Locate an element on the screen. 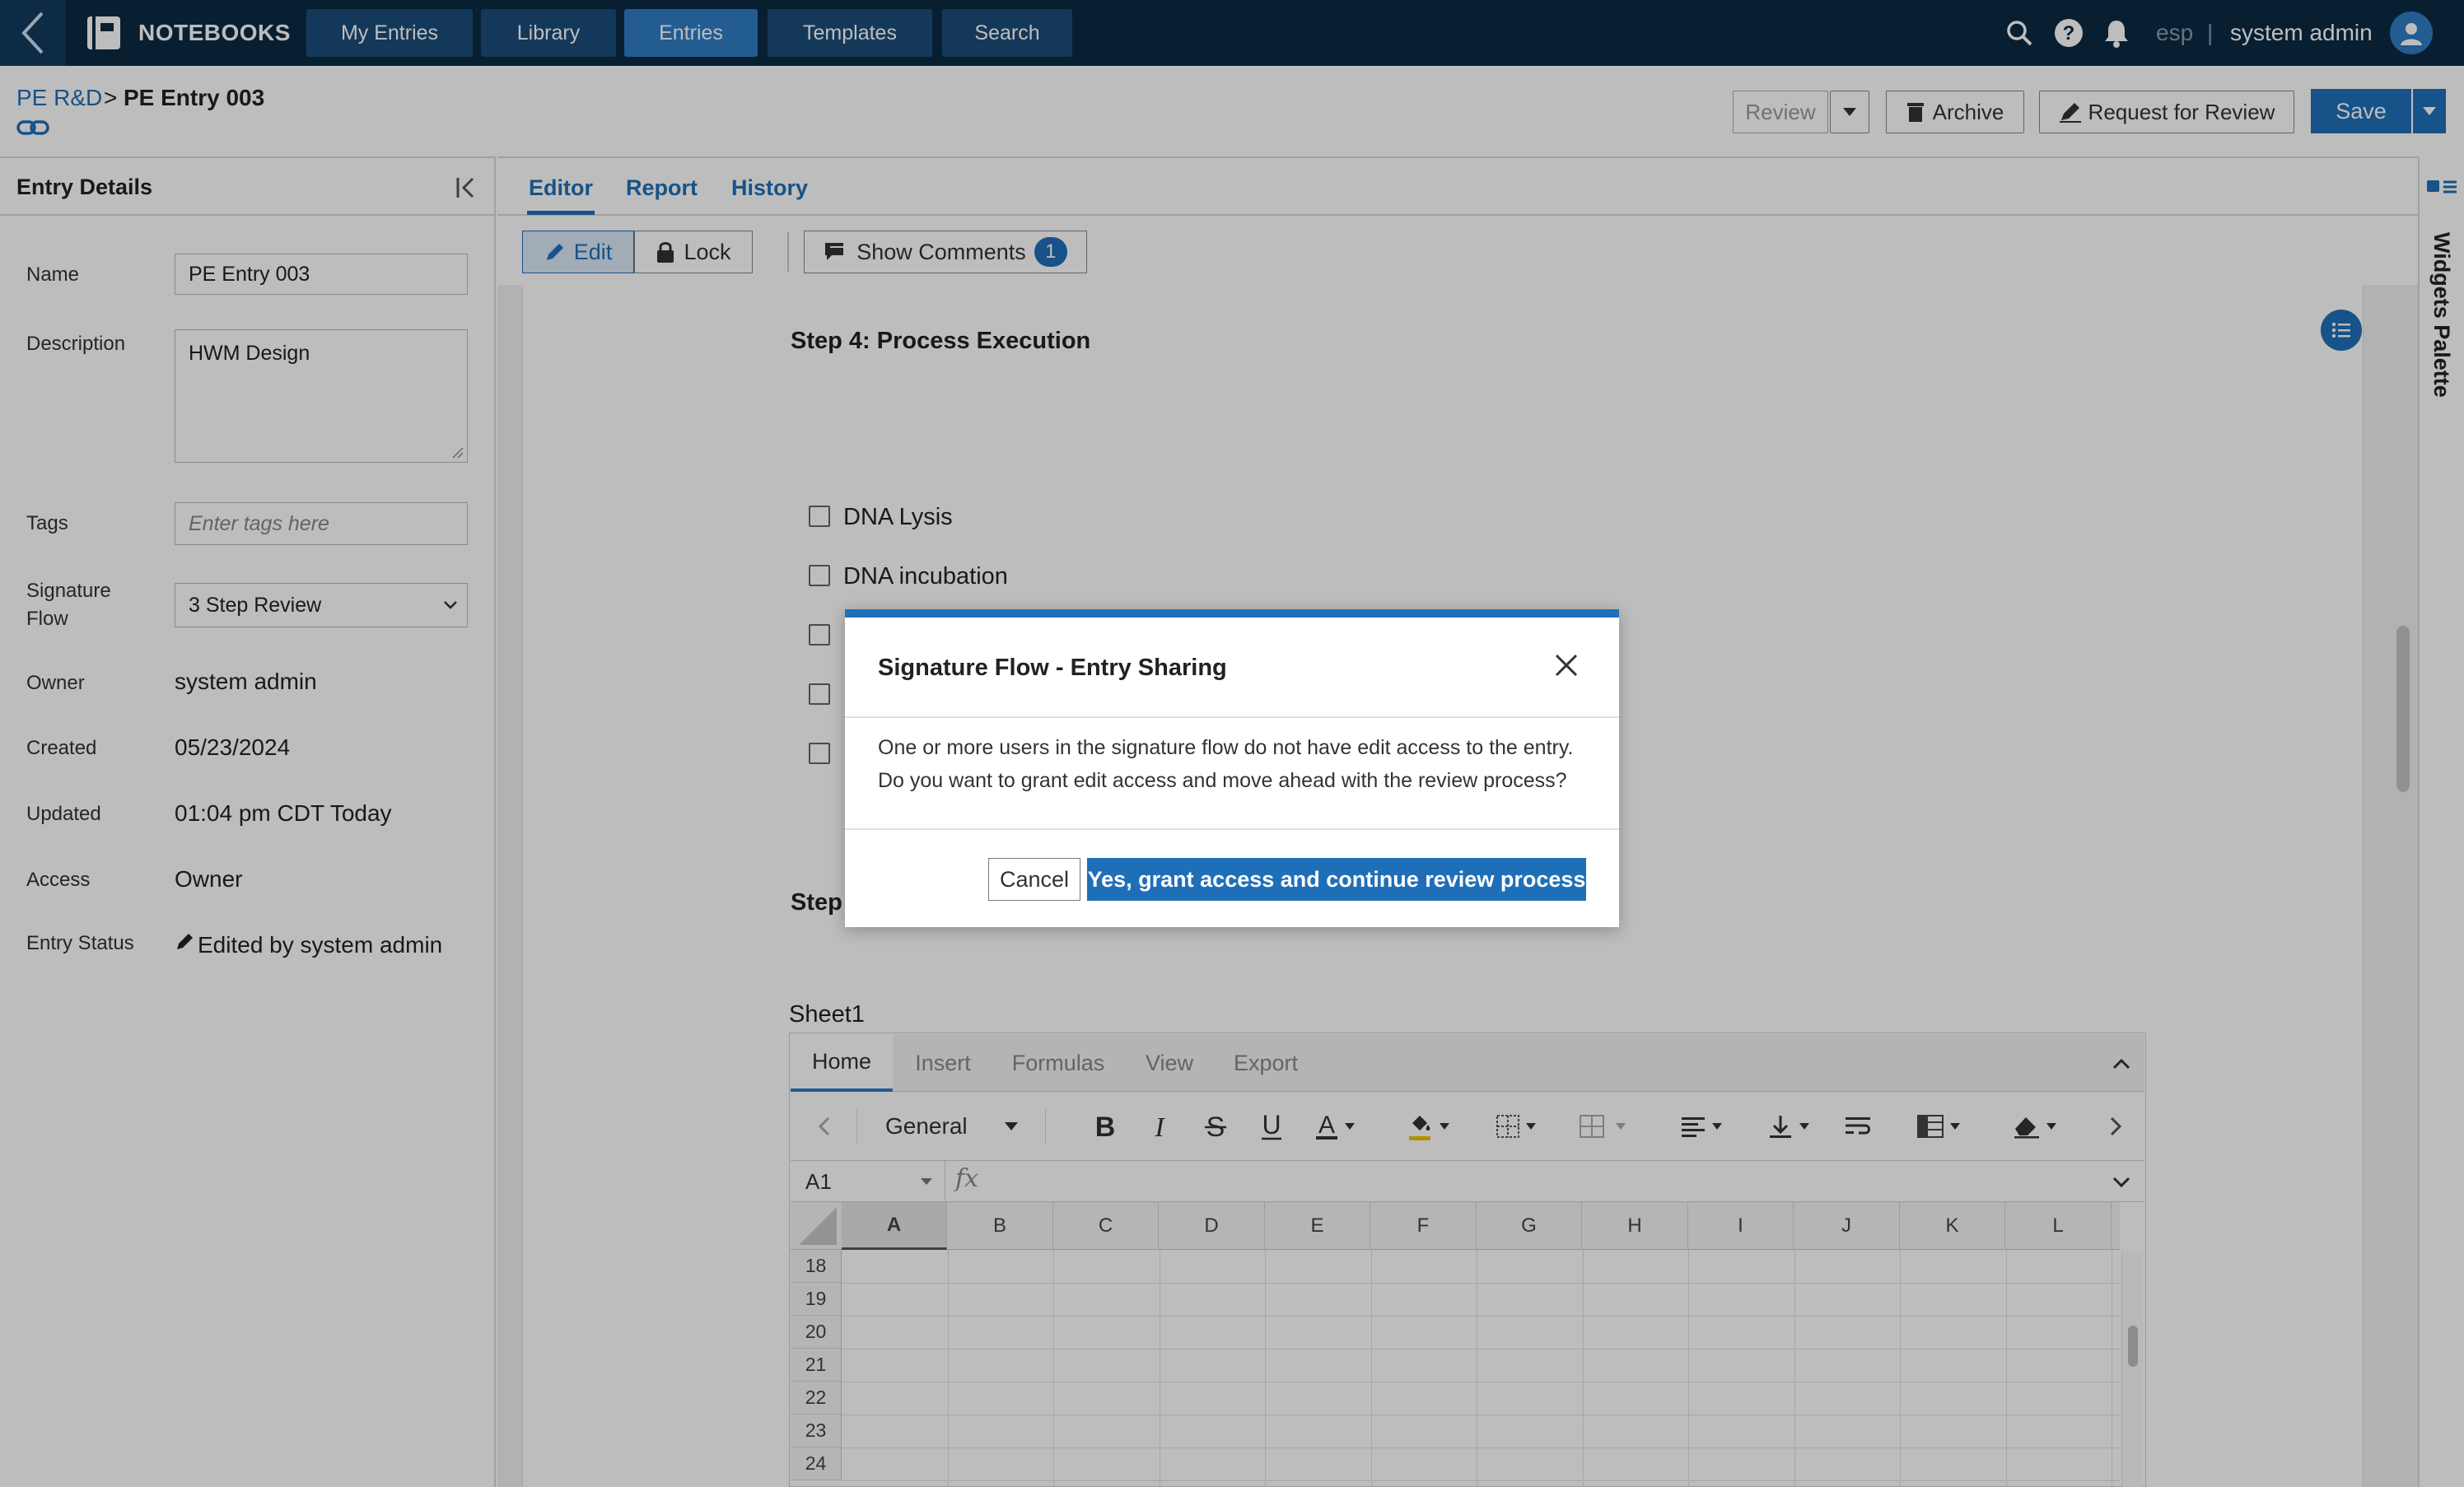  close-icon is located at coordinates (1566, 665).